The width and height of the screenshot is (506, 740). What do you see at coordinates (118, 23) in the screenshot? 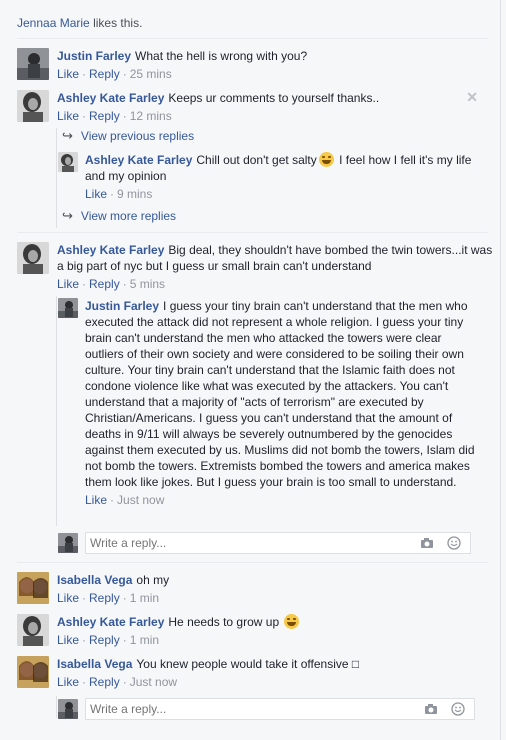
I see `likes-suffix: likes this.` at bounding box center [118, 23].